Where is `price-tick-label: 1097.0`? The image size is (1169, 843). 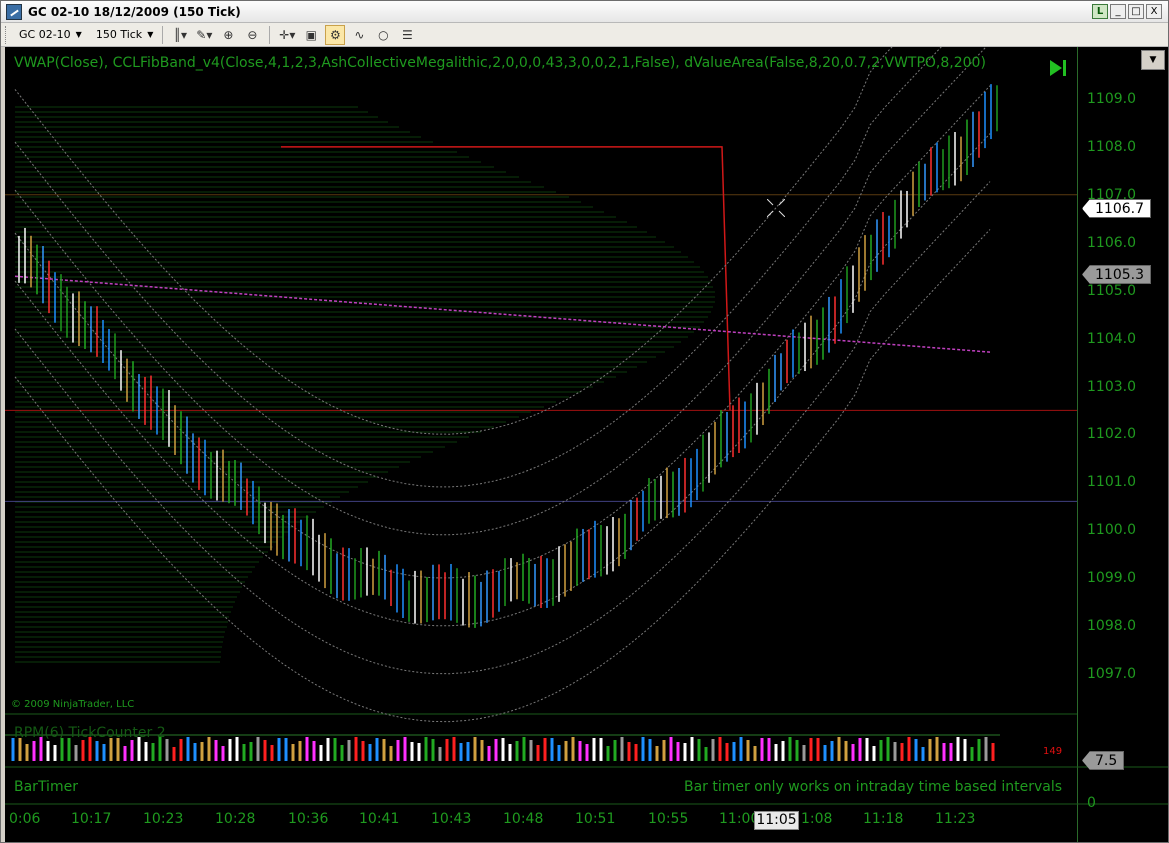
price-tick-label: 1097.0 is located at coordinates (1111, 674).